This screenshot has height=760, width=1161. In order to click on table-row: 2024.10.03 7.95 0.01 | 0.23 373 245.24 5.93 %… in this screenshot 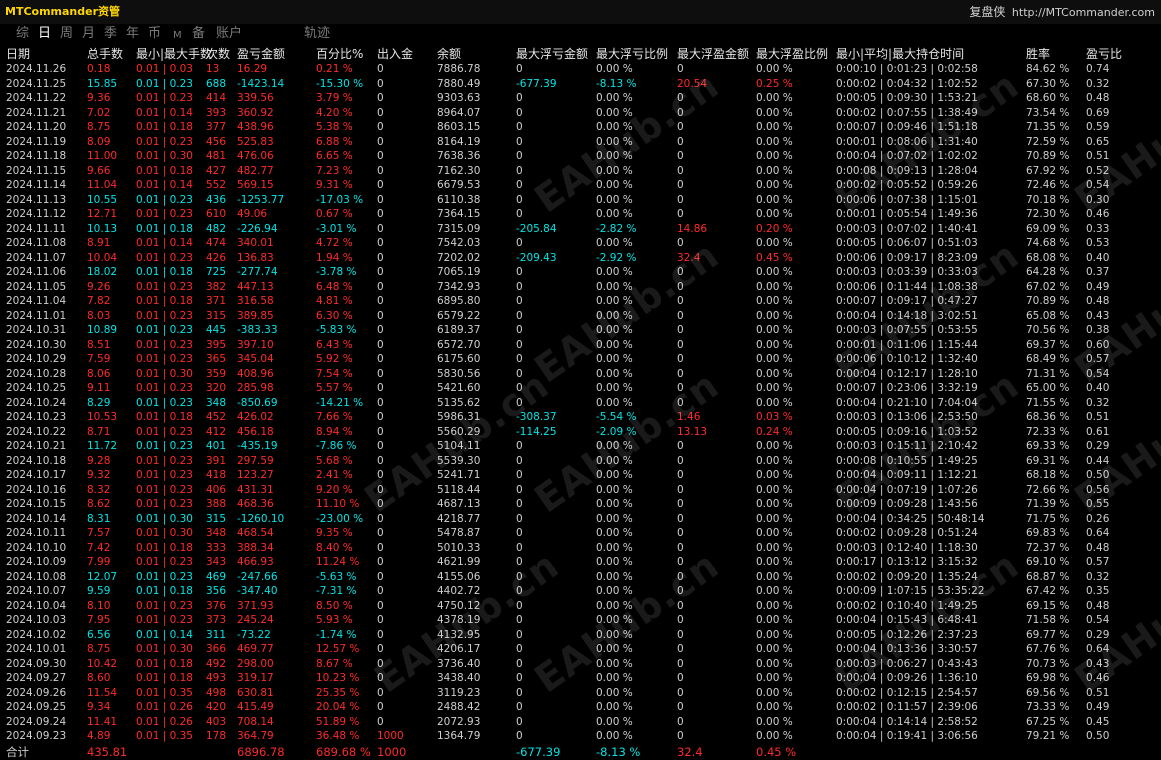, I will do `click(580, 620)`.